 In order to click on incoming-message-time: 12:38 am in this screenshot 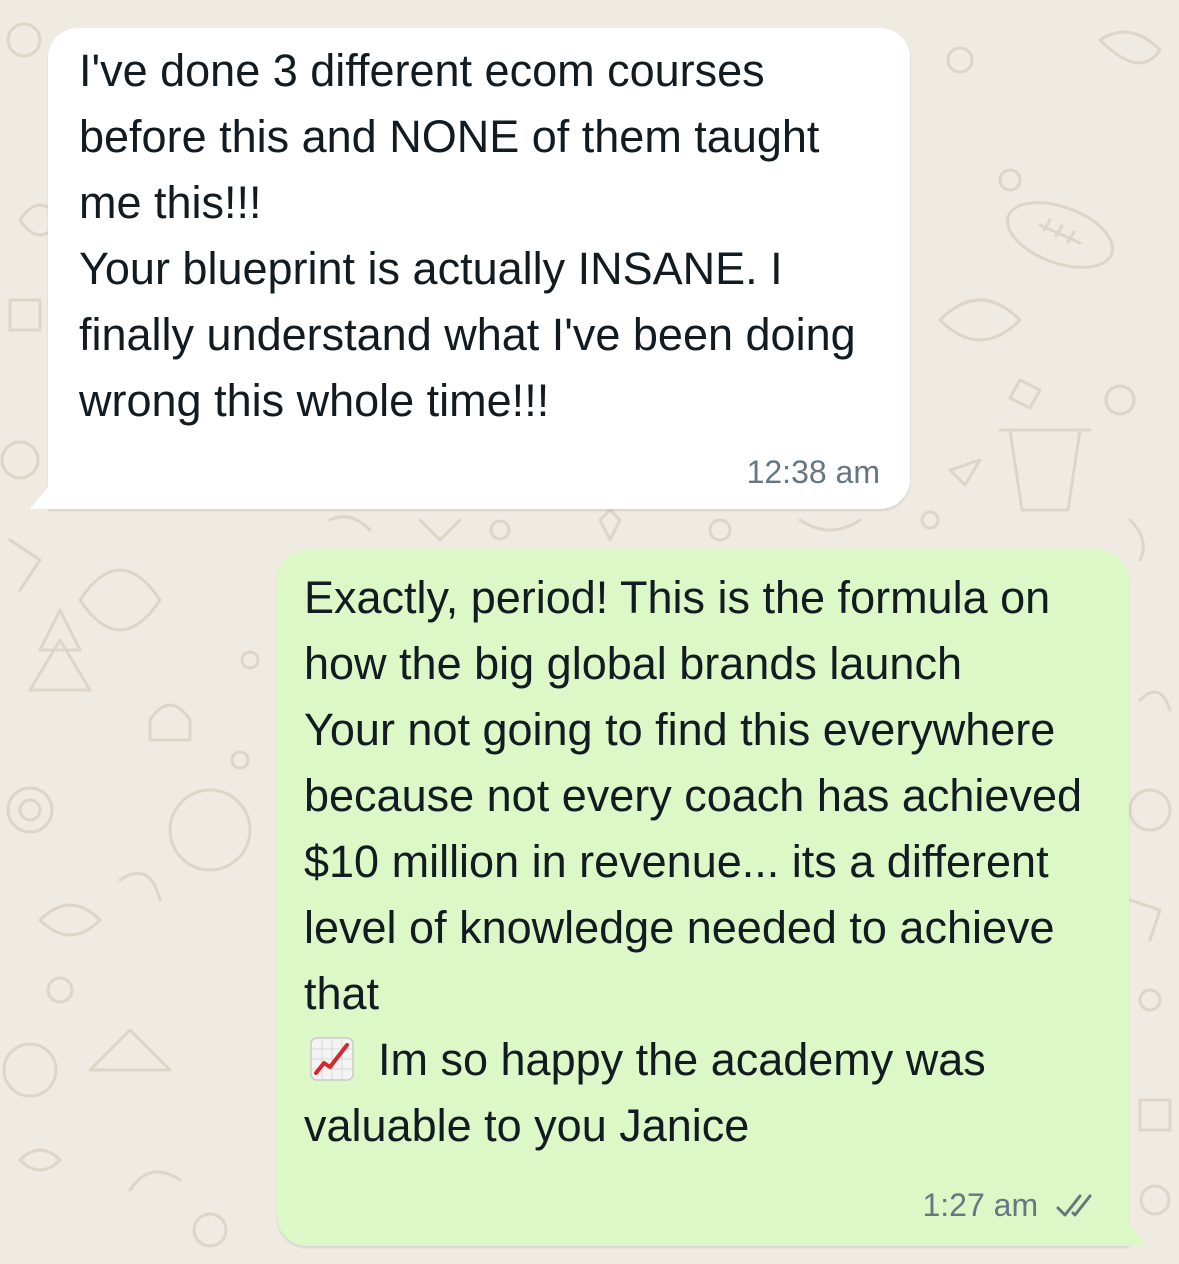, I will do `click(813, 472)`.